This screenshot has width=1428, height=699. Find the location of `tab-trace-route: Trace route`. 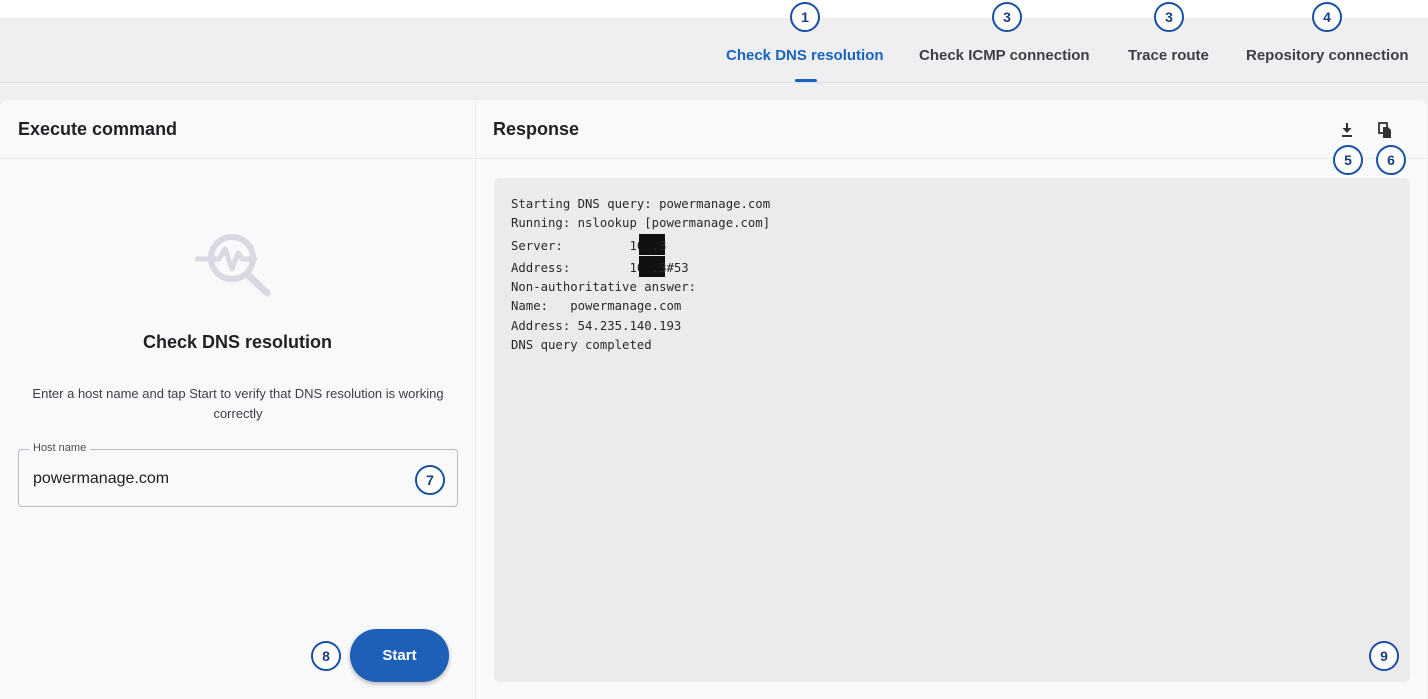

tab-trace-route: Trace route is located at coordinates (1168, 55).